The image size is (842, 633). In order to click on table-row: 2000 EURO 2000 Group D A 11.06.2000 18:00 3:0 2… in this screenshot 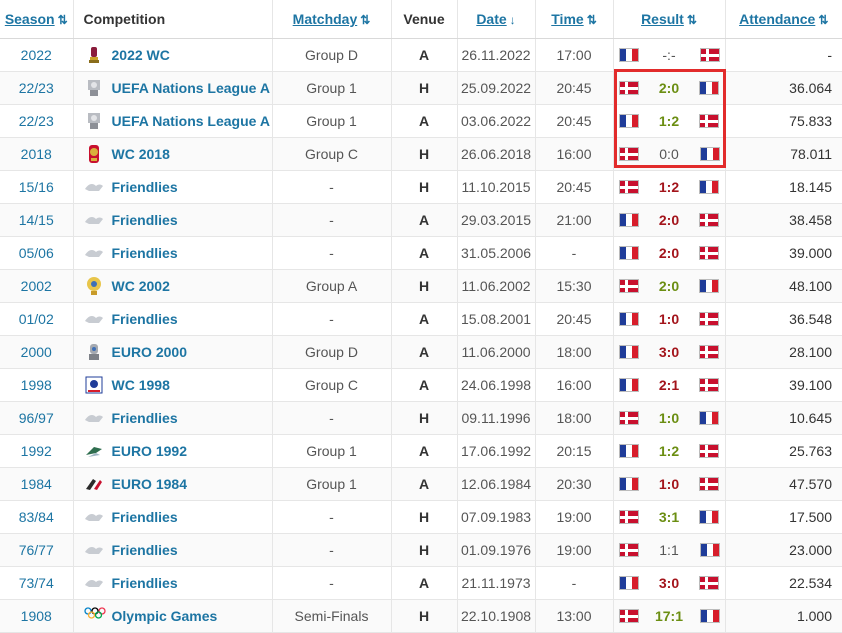, I will do `click(421, 352)`.